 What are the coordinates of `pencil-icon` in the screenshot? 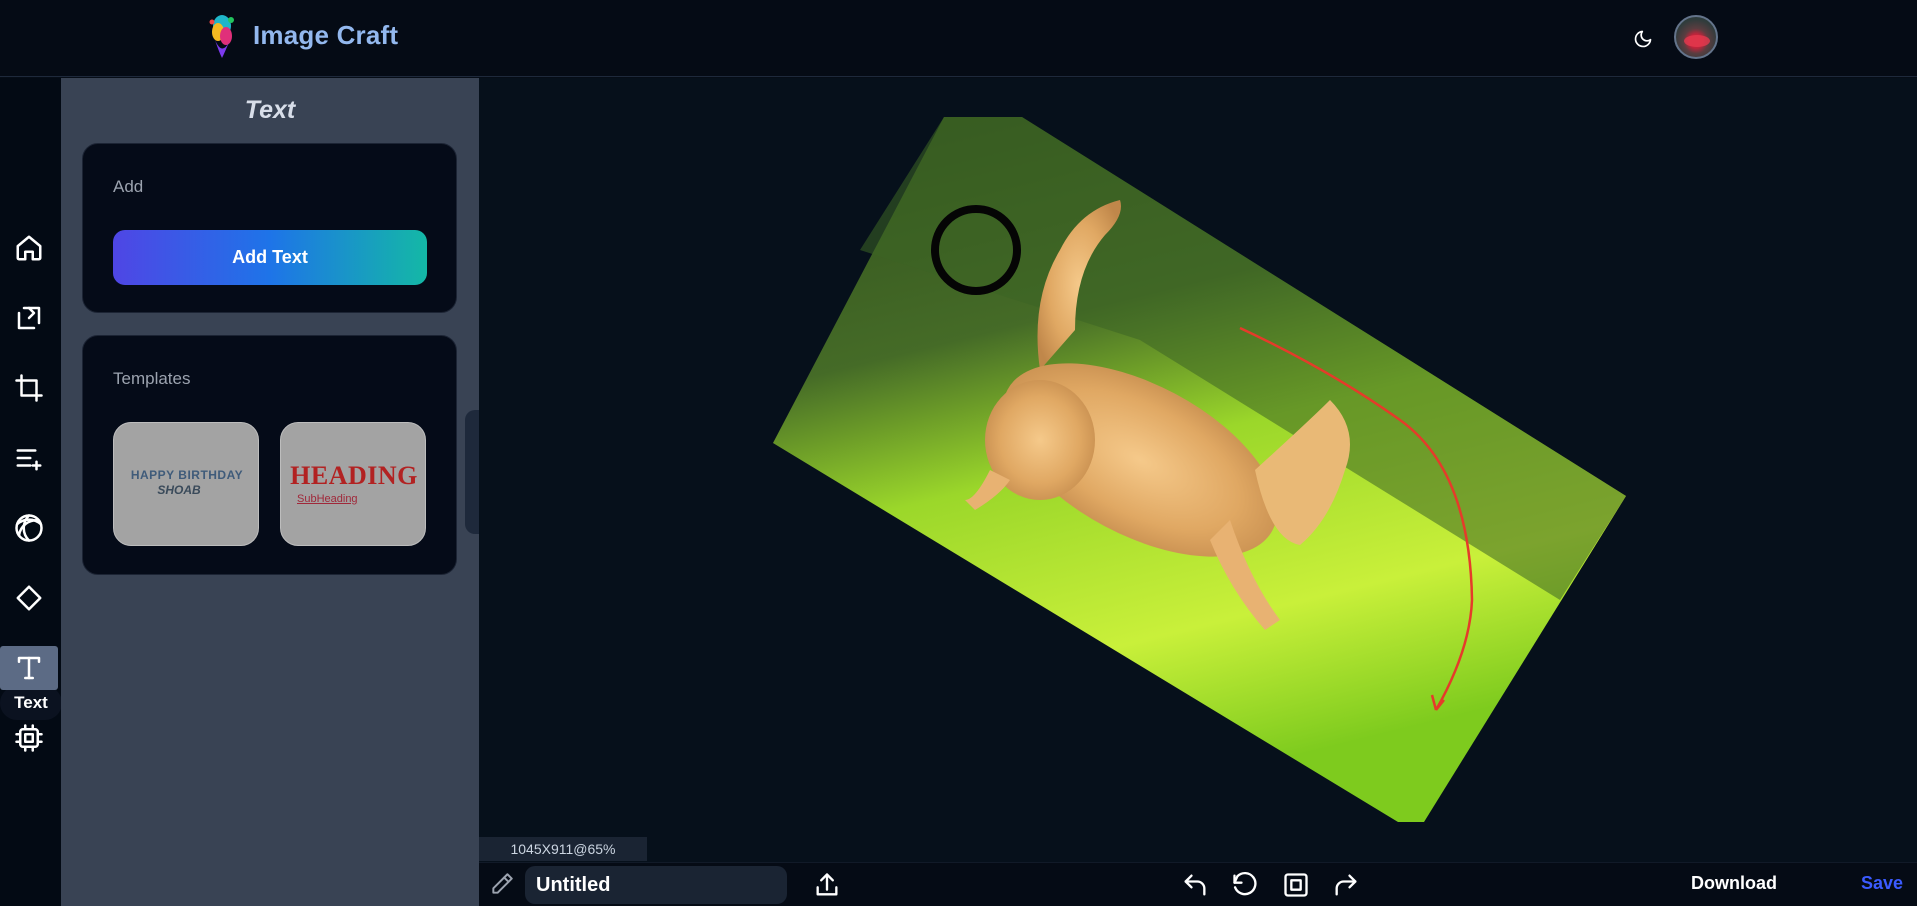 It's located at (502, 883).